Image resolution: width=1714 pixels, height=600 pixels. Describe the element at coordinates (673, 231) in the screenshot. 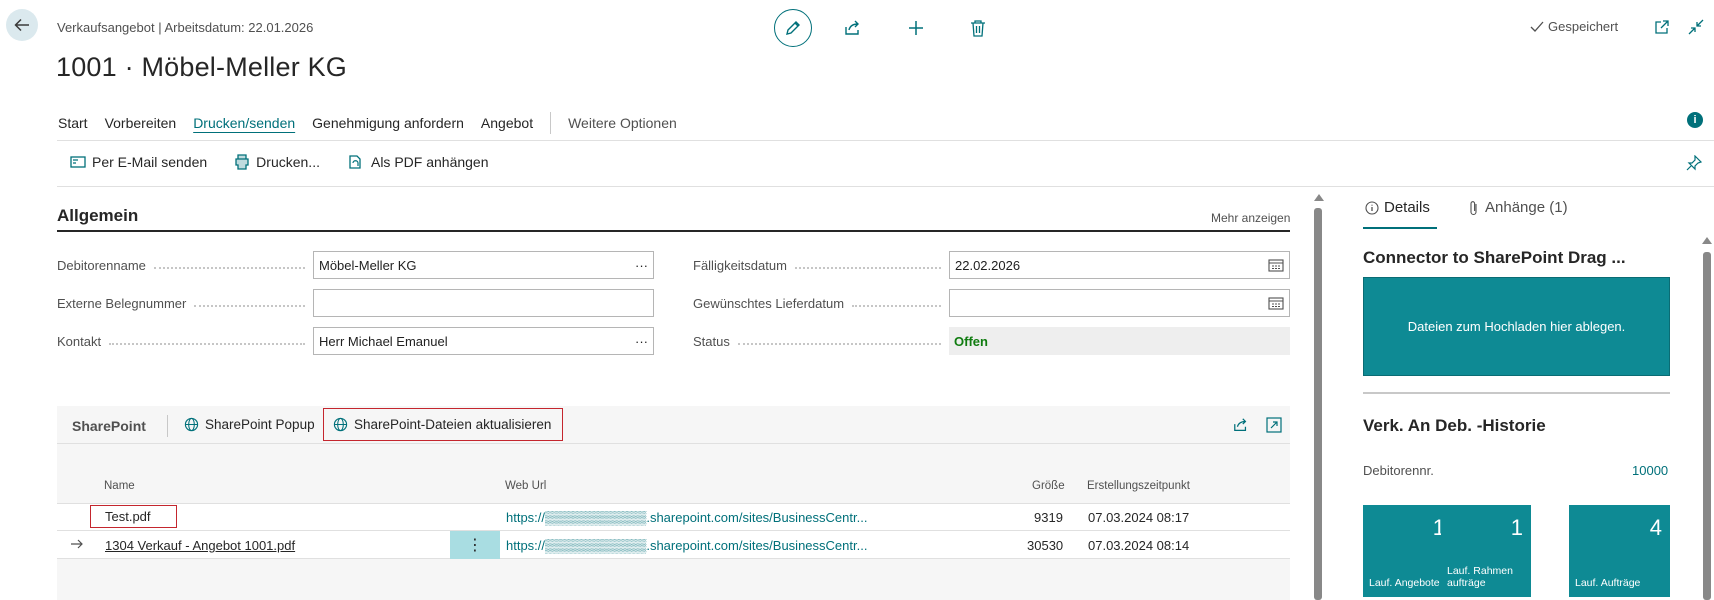

I see `section-underline` at that location.